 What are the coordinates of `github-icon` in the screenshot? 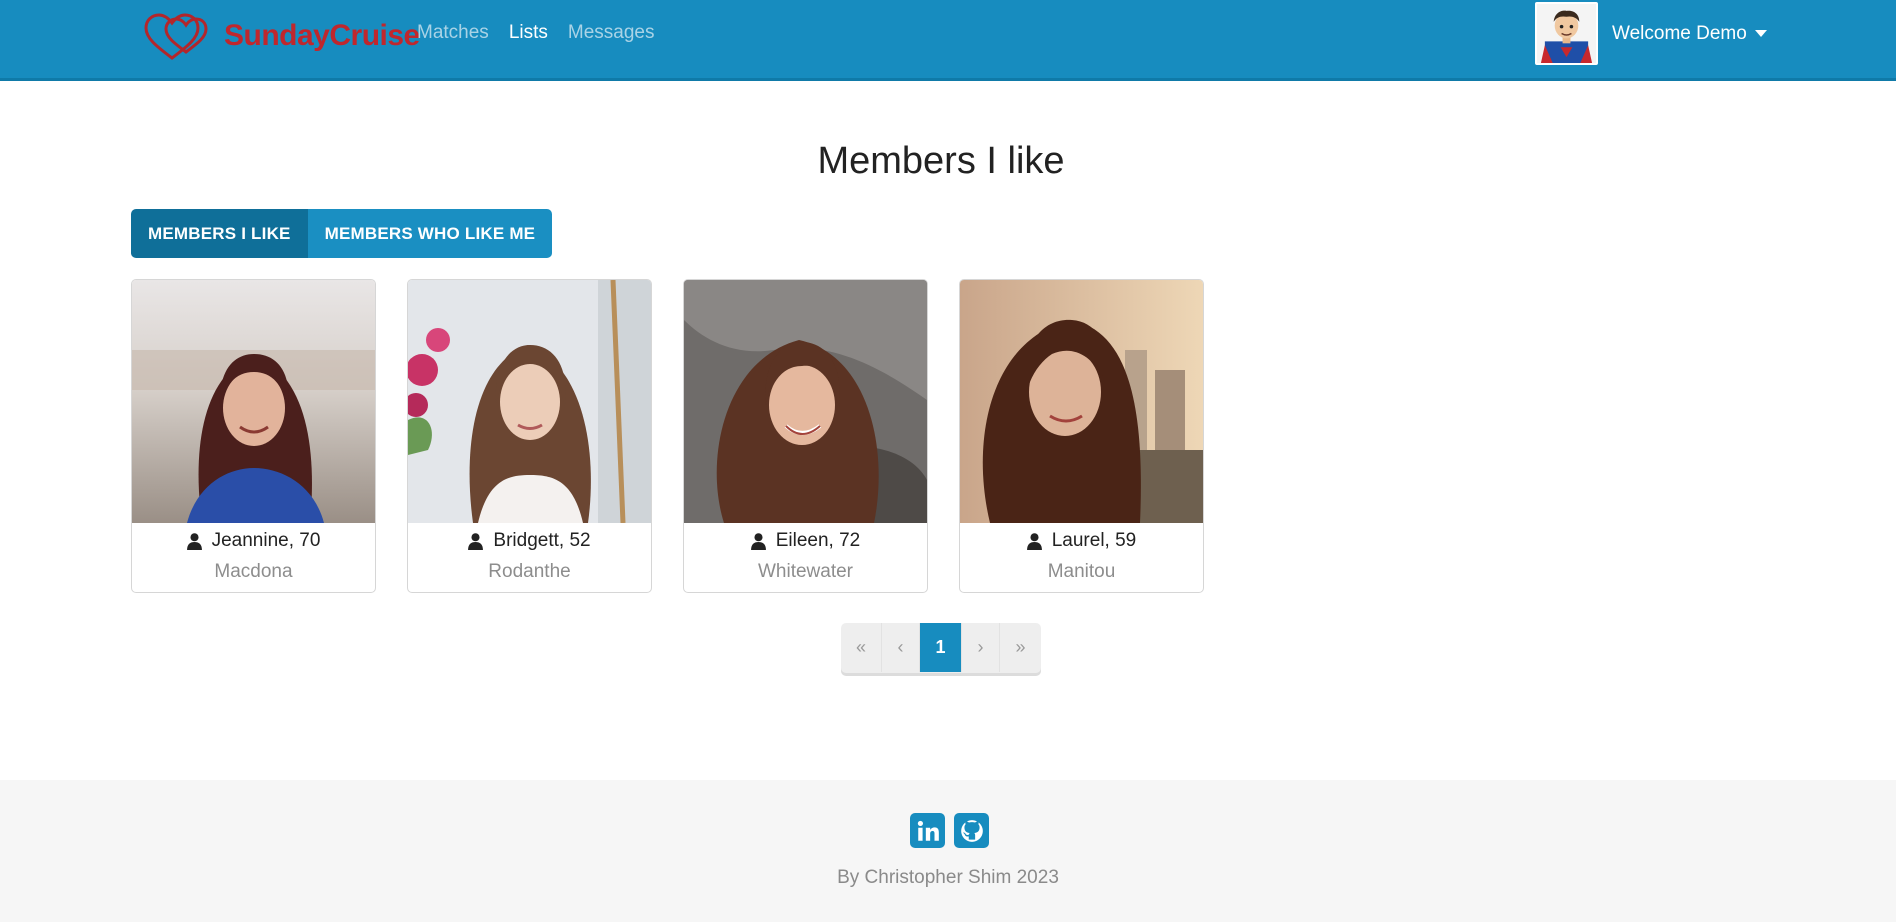 It's located at (971, 830).